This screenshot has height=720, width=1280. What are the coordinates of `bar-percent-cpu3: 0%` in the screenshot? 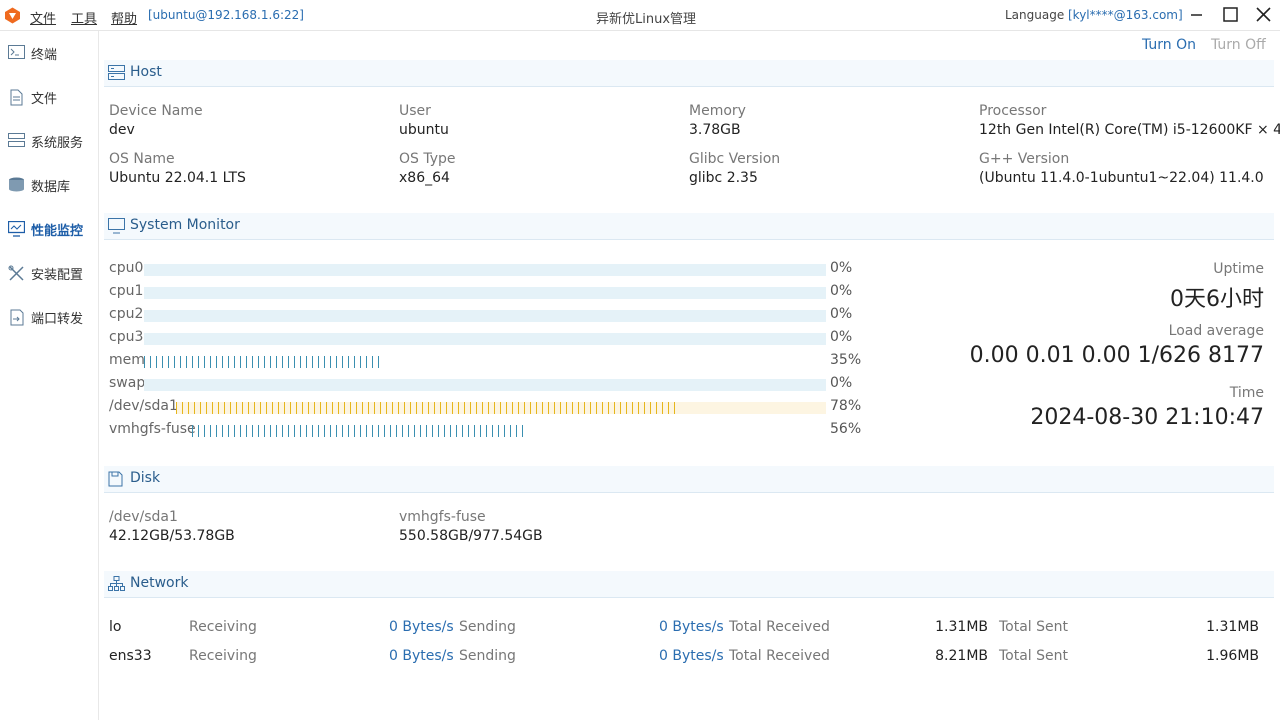 It's located at (841, 337).